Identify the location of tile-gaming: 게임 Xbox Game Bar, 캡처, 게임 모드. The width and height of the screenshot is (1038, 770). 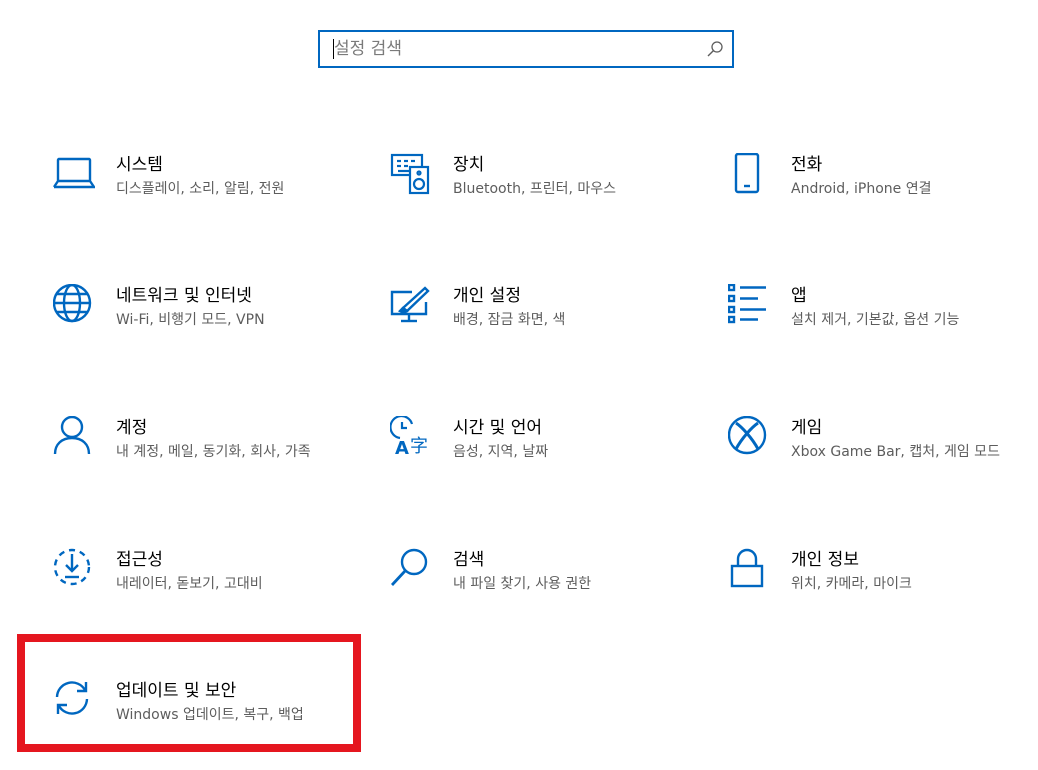
(878, 461).